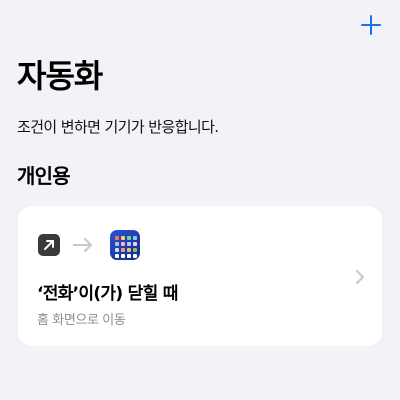 The height and width of the screenshot is (400, 400). Describe the element at coordinates (371, 25) in the screenshot. I see `add-automation-button` at that location.